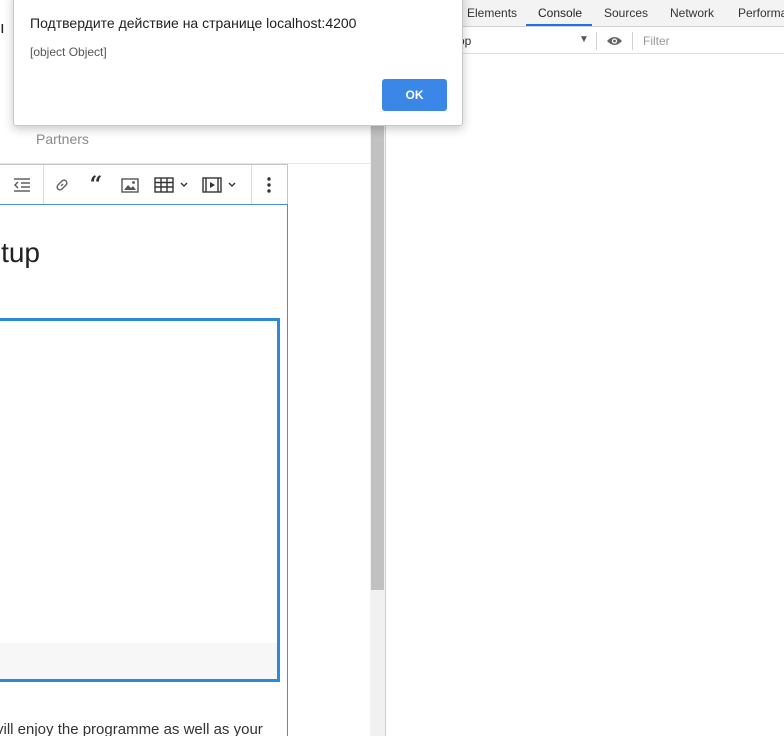  What do you see at coordinates (68, 52) in the screenshot?
I see `dialog-message: [object Object]` at bounding box center [68, 52].